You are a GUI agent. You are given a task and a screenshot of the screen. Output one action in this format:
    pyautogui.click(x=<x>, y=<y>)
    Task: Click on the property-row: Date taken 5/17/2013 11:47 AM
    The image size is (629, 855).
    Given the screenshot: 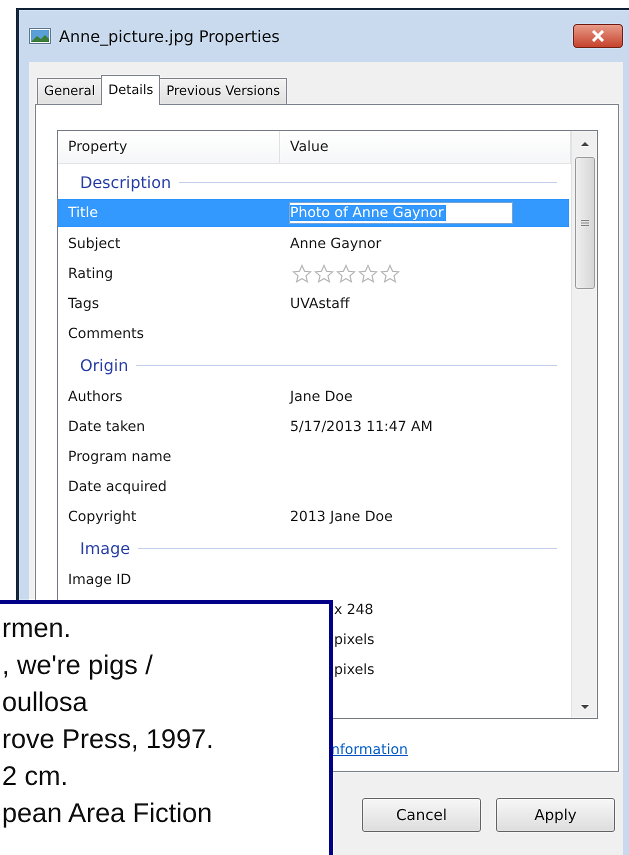 What is the action you would take?
    pyautogui.click(x=314, y=427)
    